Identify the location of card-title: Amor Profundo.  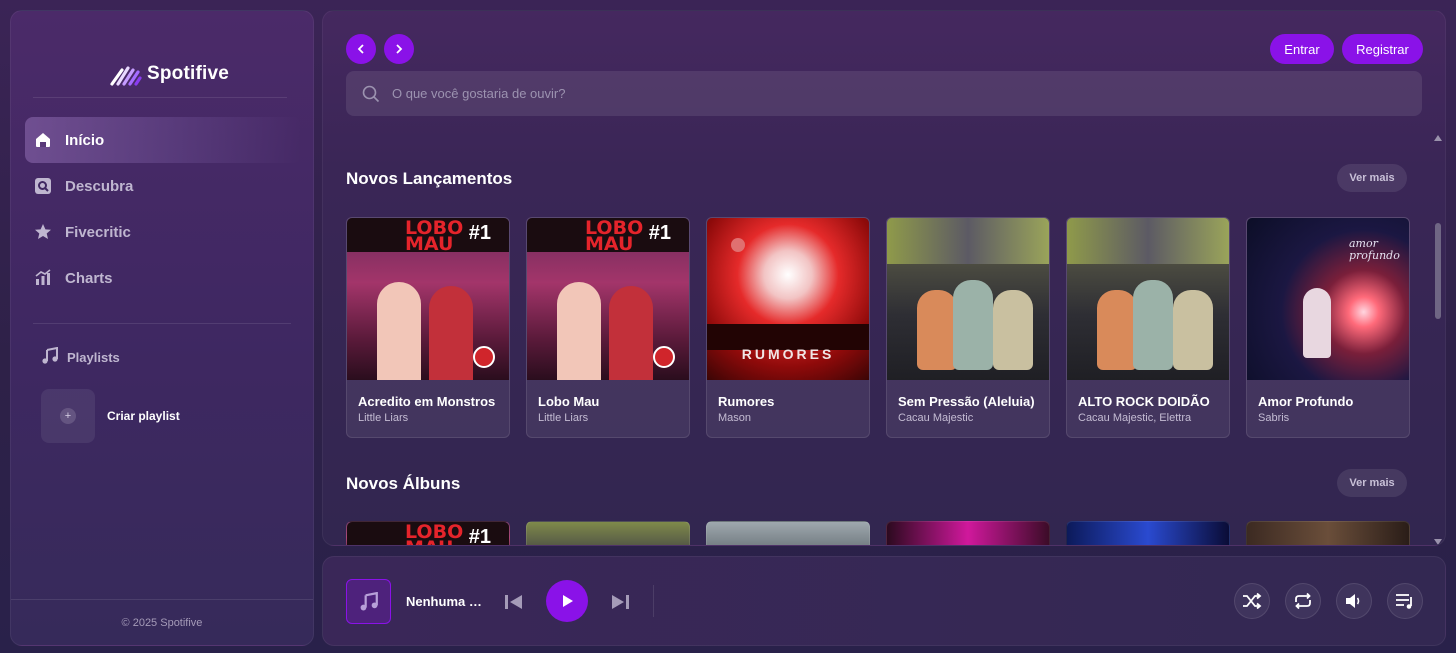
(1306, 401).